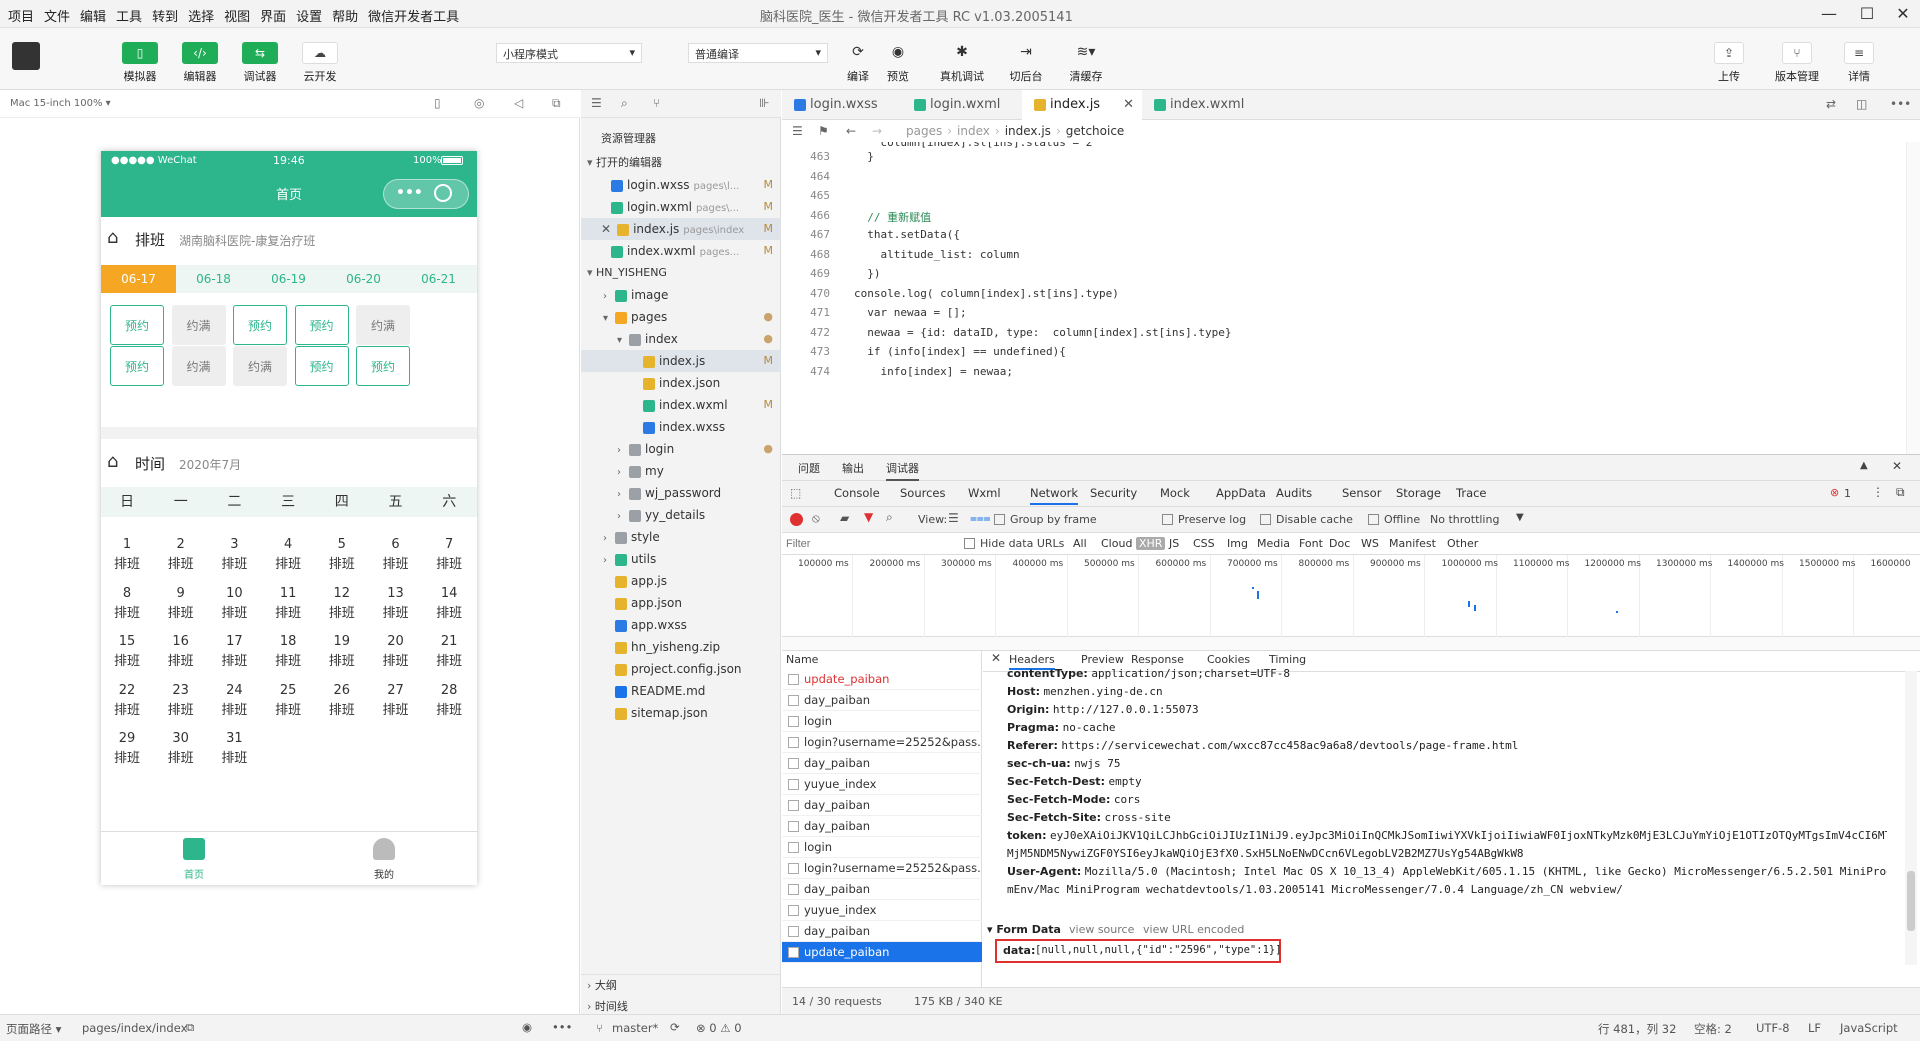 The height and width of the screenshot is (1041, 1920). I want to click on split-editor-icon: ◫, so click(1861, 104).